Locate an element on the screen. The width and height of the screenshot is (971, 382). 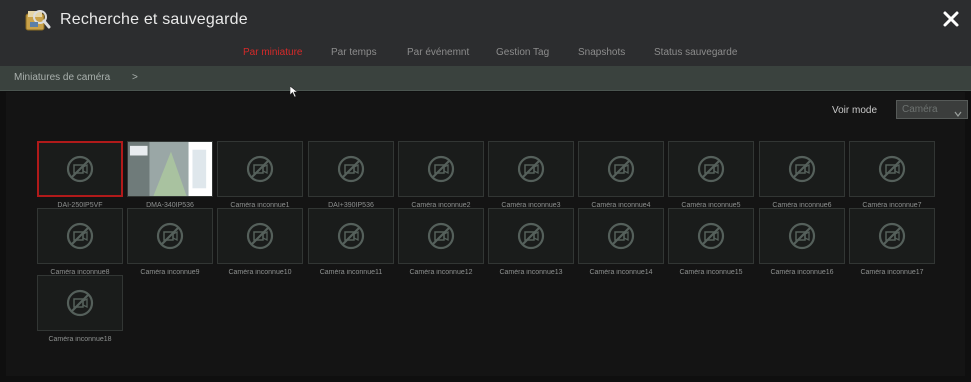
close-icon is located at coordinates (951, 19).